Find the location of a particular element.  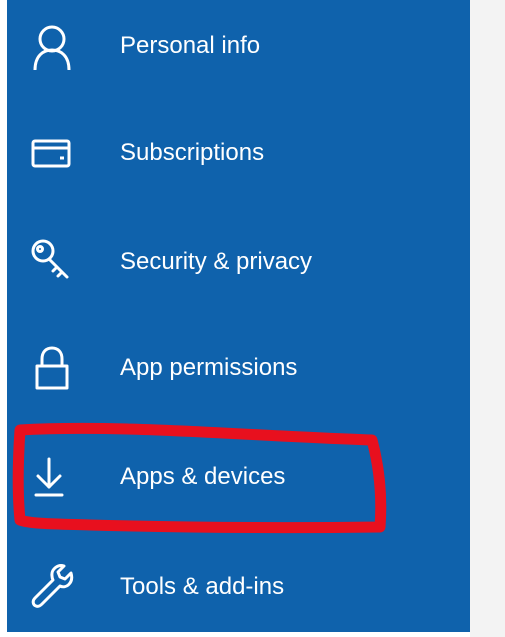

sidebar-item-app-permissions: App permissions is located at coordinates (238, 368).